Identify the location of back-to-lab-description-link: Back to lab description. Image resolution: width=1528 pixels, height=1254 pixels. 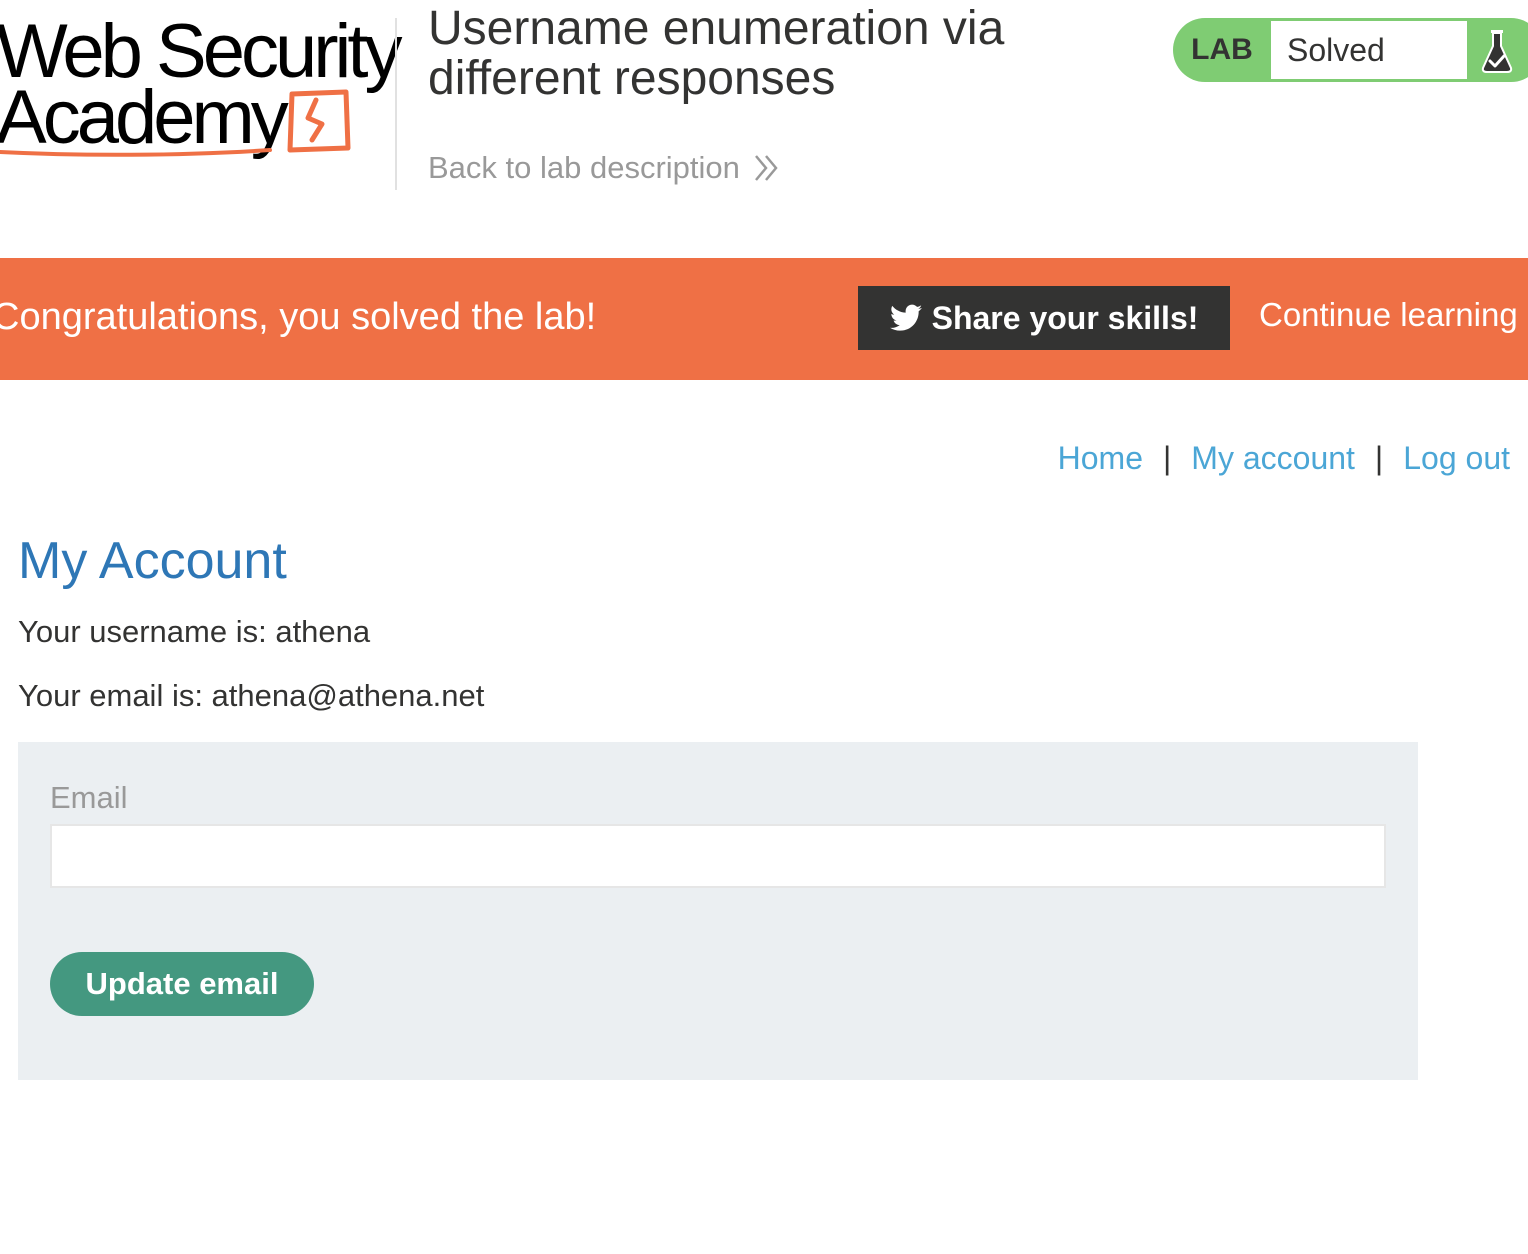
(604, 168).